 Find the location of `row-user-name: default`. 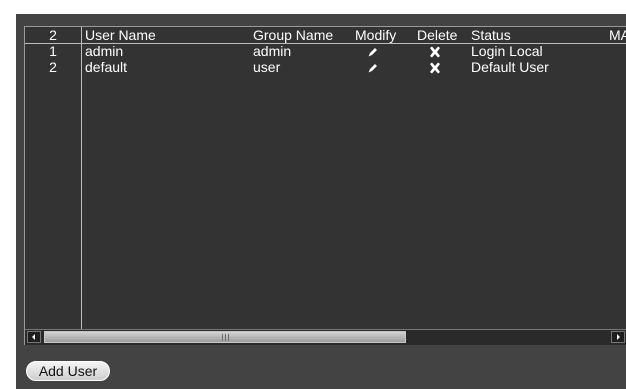

row-user-name: default is located at coordinates (106, 67).